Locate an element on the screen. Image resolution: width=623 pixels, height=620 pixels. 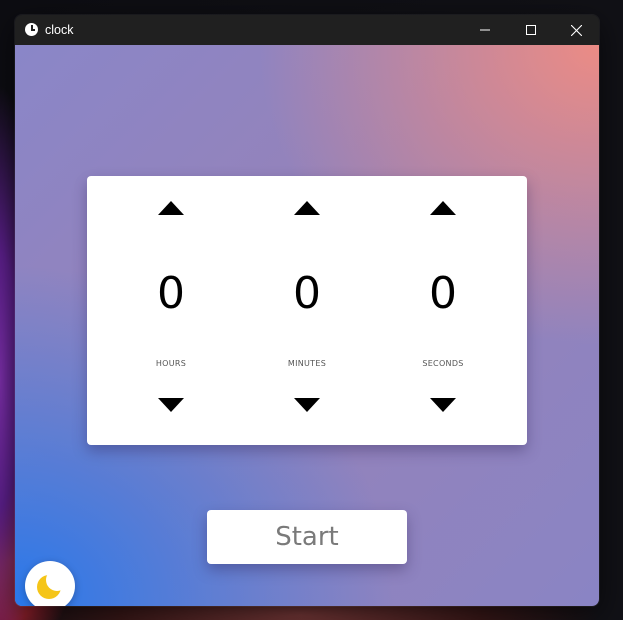
theme-toggle-button is located at coordinates (50, 583).